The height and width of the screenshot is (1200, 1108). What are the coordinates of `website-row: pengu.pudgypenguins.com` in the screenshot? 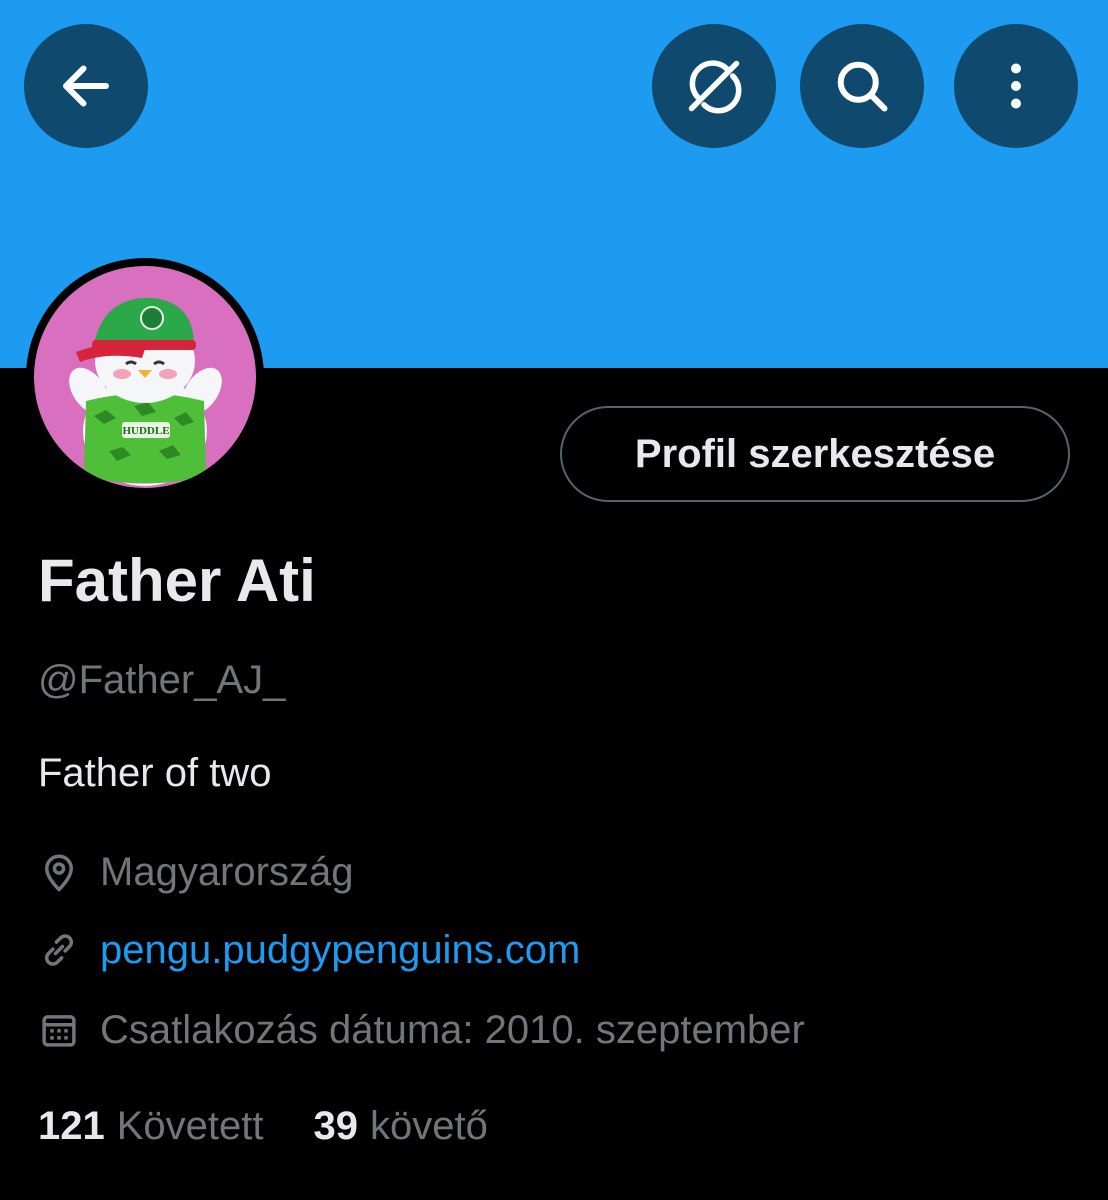 It's located at (309, 950).